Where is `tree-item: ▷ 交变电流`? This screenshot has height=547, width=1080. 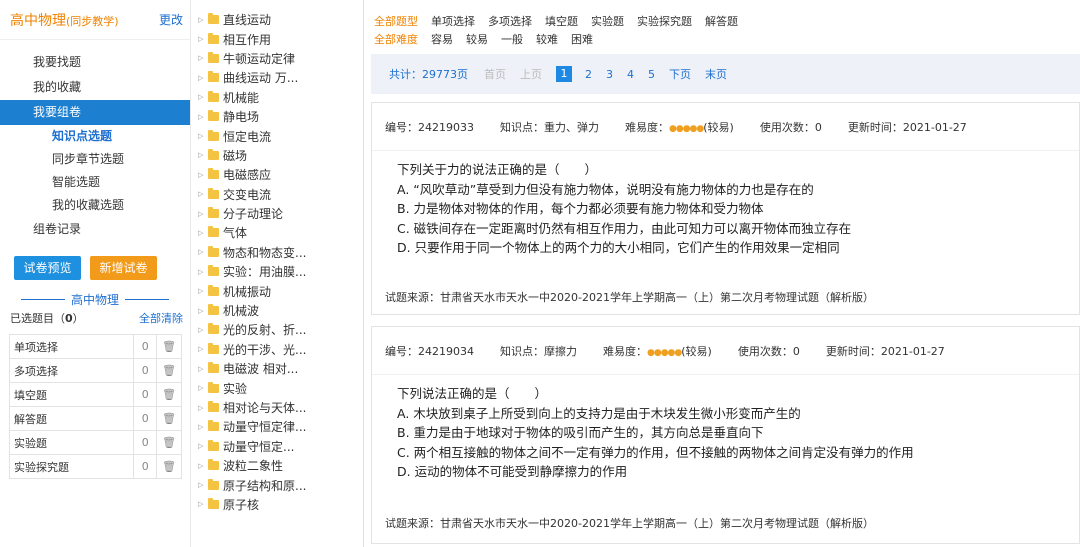
tree-item: ▷ 交变电流 is located at coordinates (277, 194).